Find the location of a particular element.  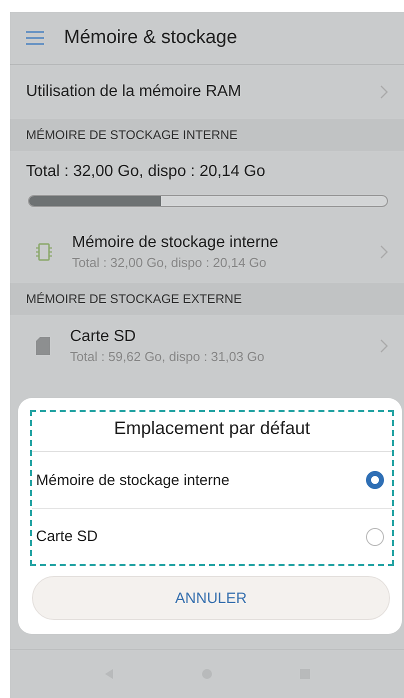

storage-name: Carte SD is located at coordinates (103, 337).